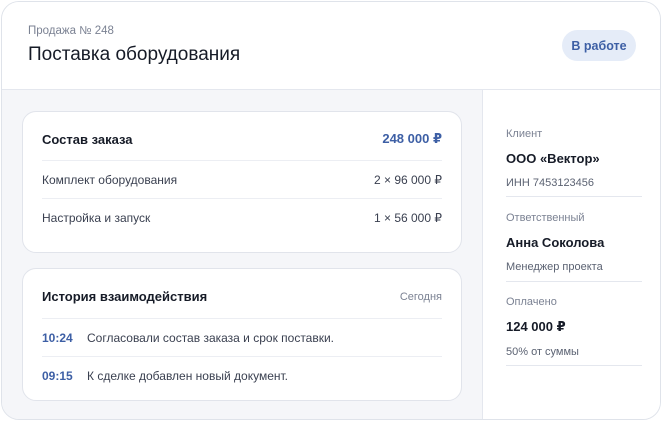  I want to click on order-item-qty: 1 × 56 000 ₽, so click(407, 217).